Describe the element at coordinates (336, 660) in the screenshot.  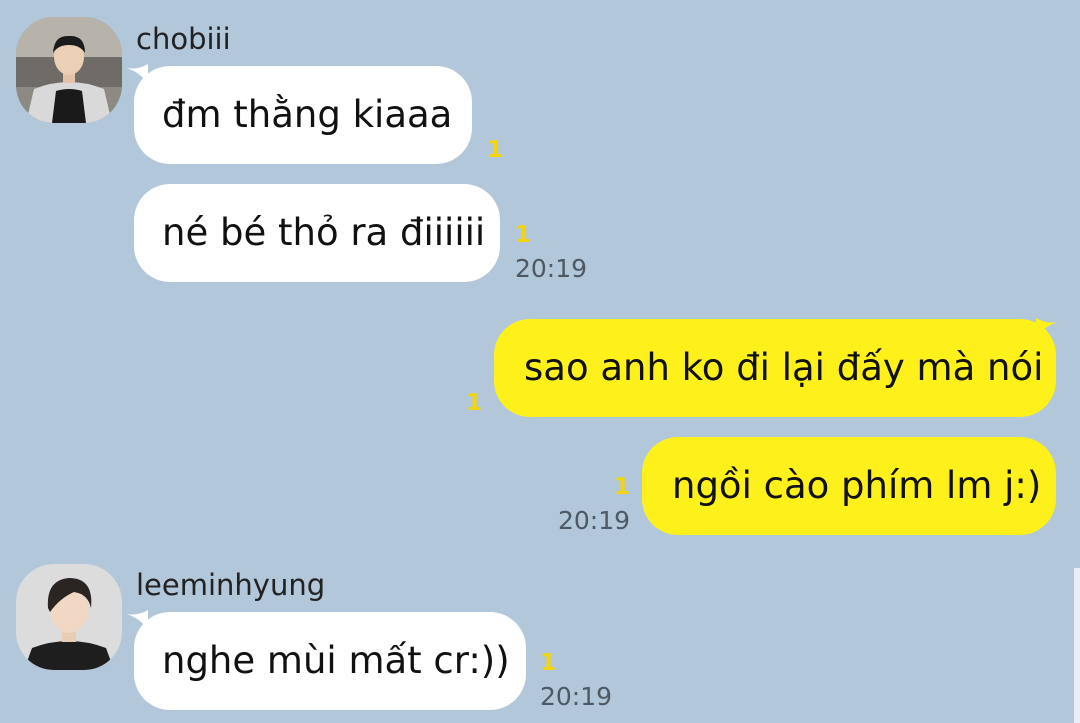
I see `message-text: nghe mùi mất cr:))` at that location.